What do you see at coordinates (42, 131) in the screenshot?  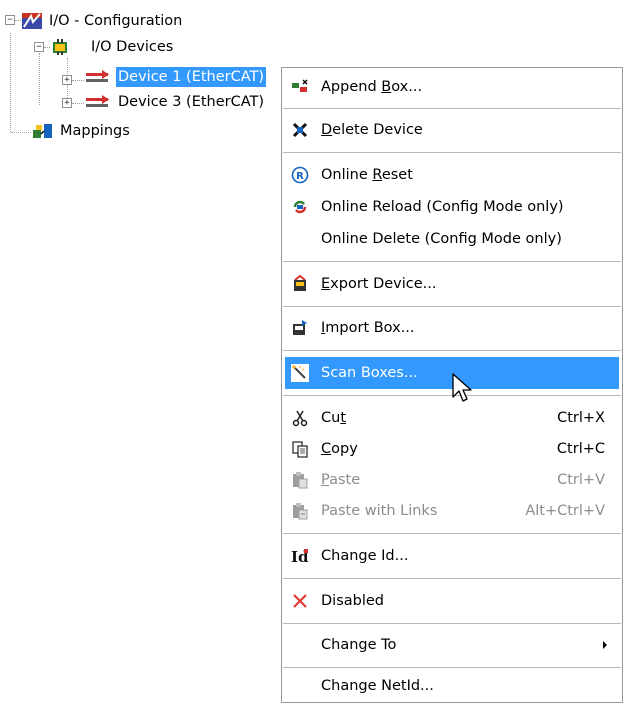 I see `mappings-icon` at bounding box center [42, 131].